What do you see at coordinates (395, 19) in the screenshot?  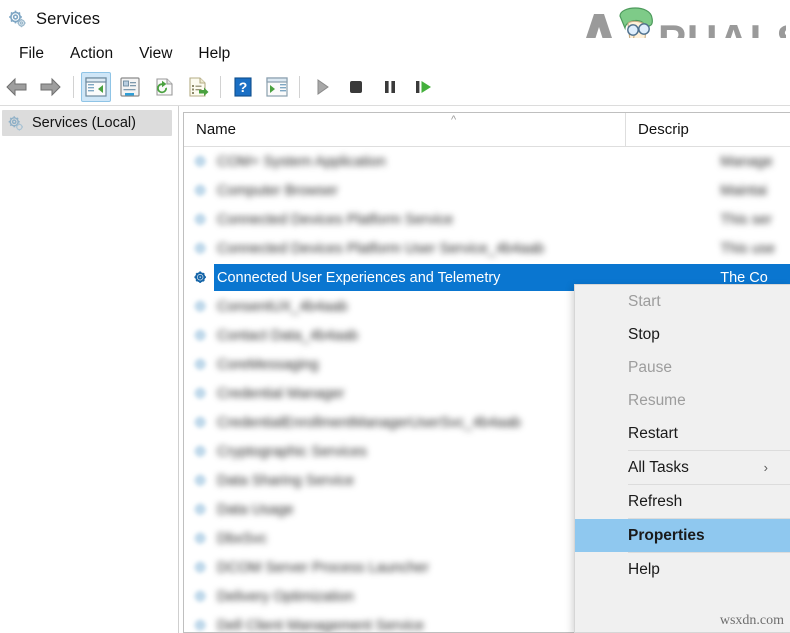 I see `title-bar: Services` at bounding box center [395, 19].